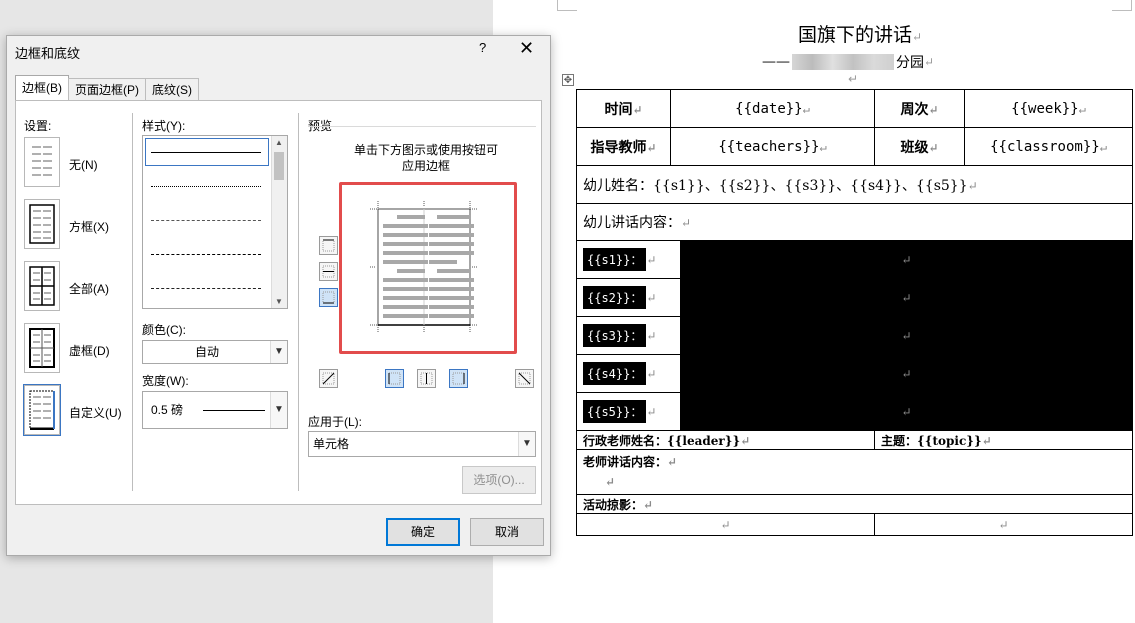 This screenshot has height=623, width=1135. Describe the element at coordinates (165, 381) in the screenshot. I see `width-label: 宽度(W):` at that location.